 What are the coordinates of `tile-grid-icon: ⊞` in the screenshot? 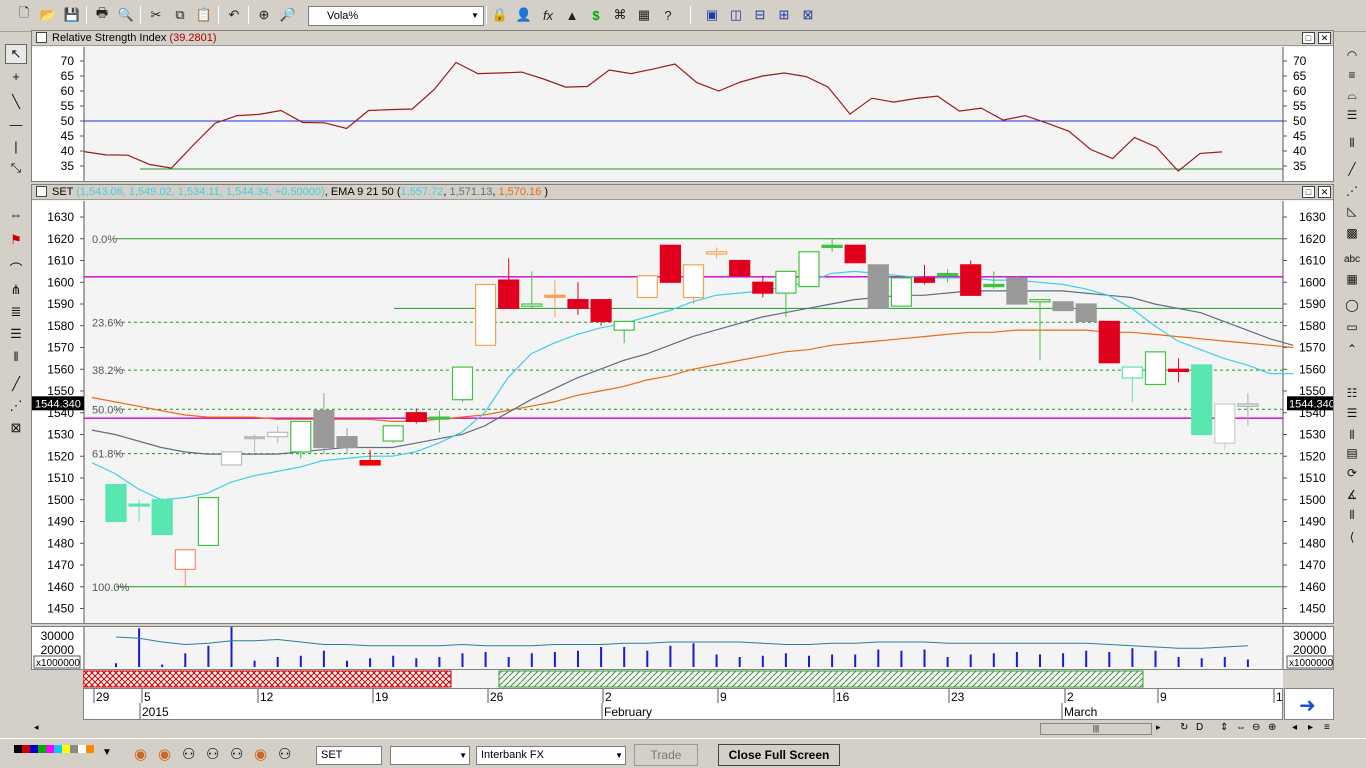 It's located at (784, 15).